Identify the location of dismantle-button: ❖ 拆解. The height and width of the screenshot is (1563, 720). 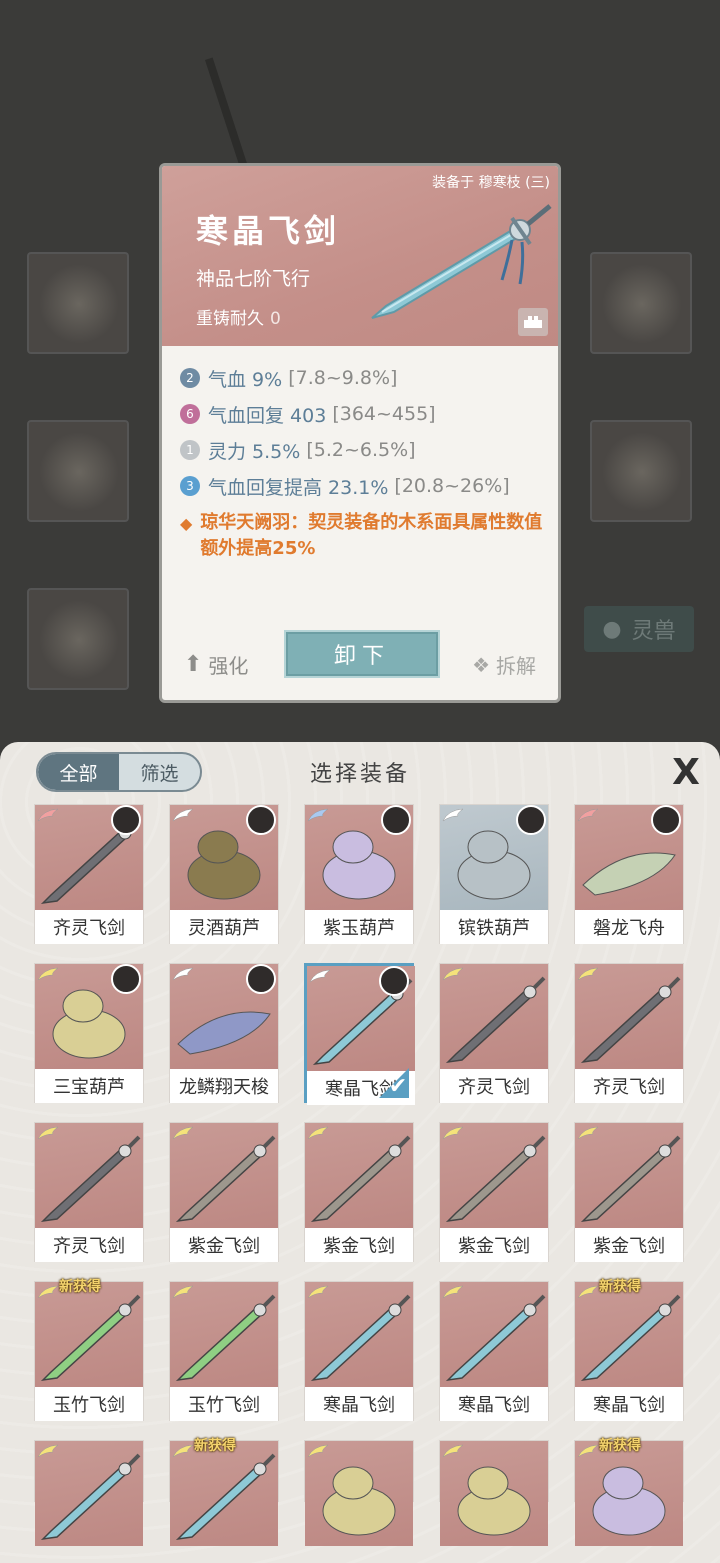
(504, 664).